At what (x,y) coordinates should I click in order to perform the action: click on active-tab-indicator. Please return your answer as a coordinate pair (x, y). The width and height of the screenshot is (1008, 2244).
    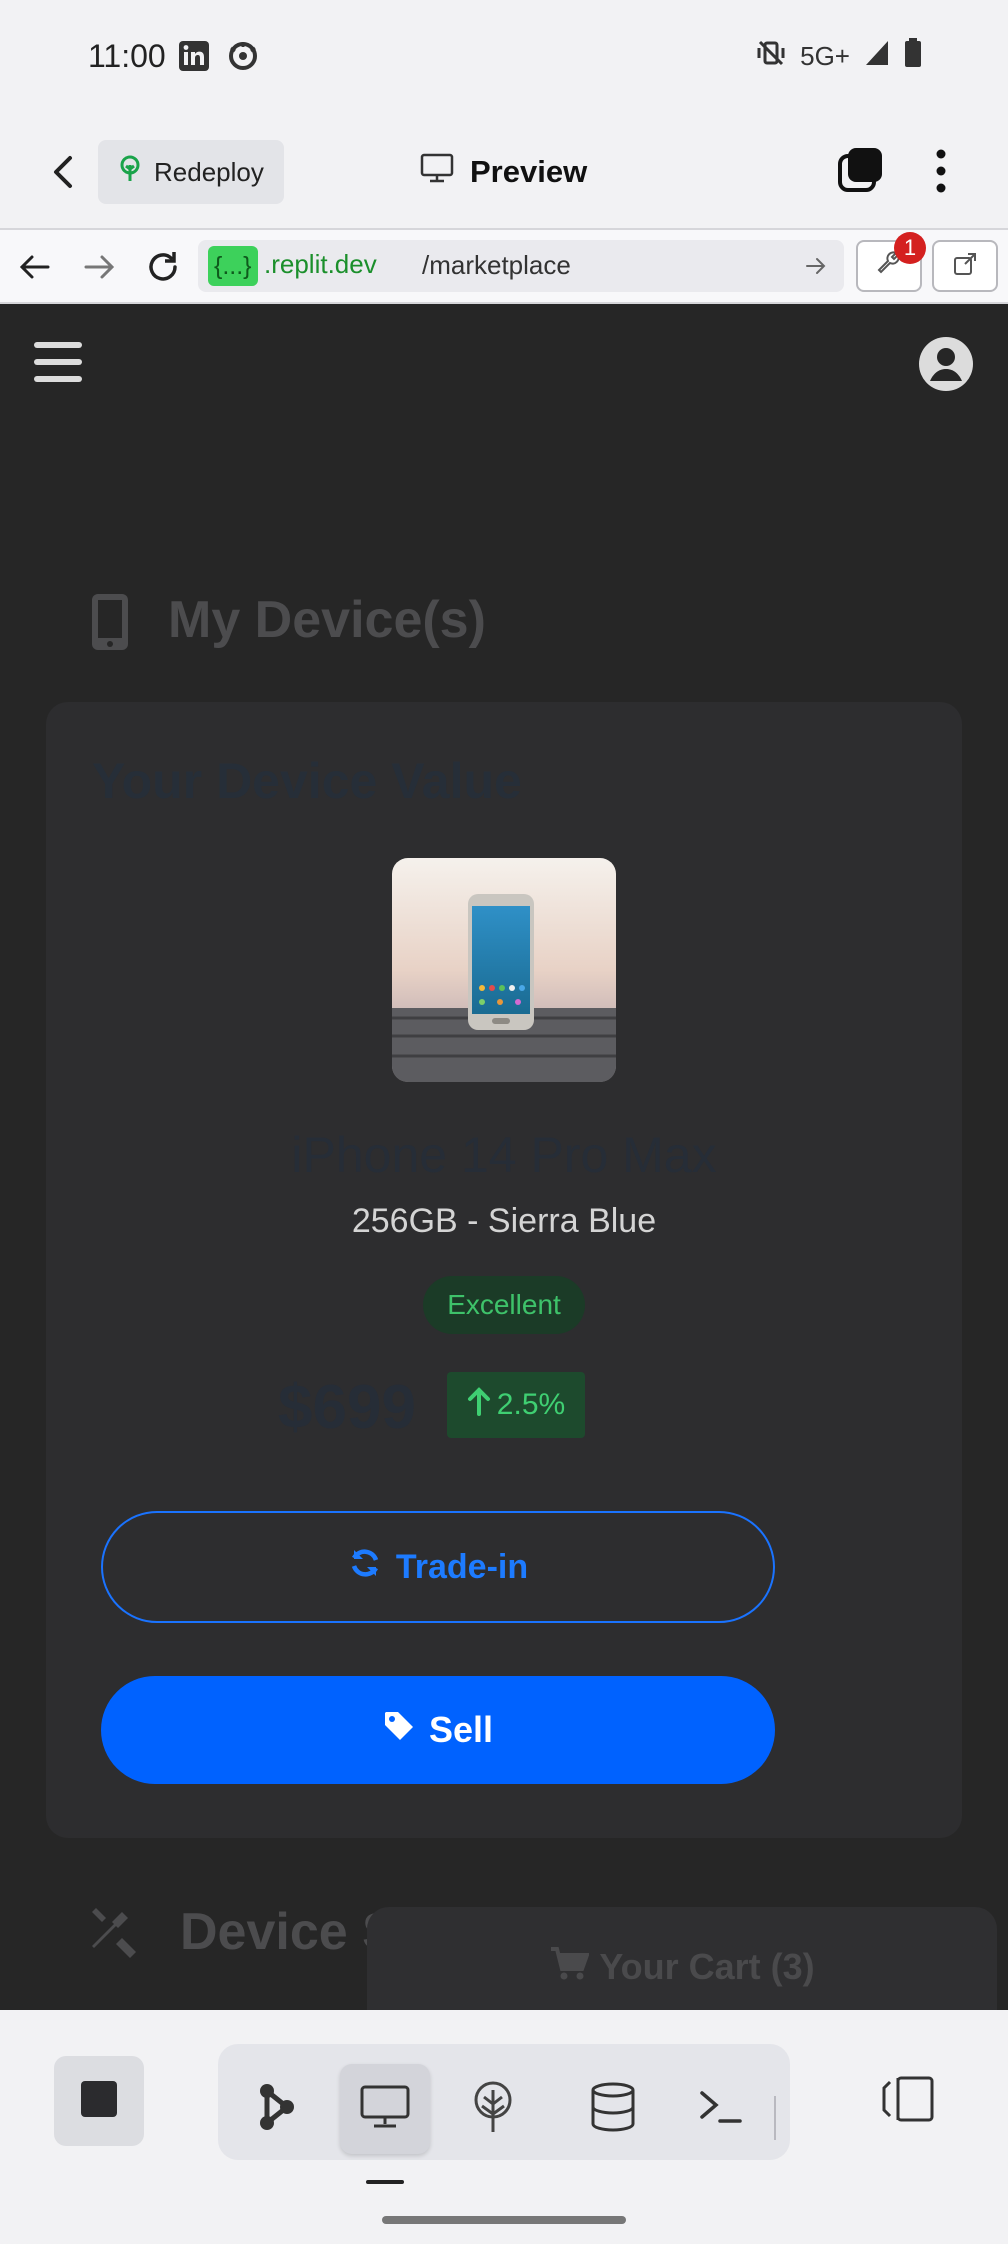
    Looking at the image, I should click on (385, 2182).